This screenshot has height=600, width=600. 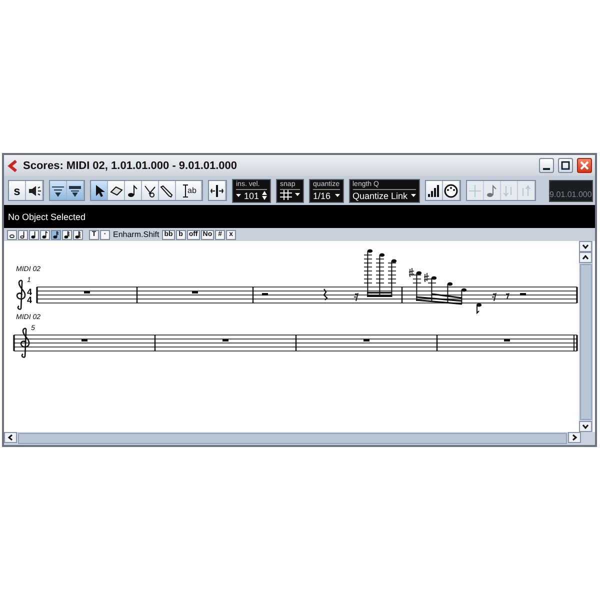 What do you see at coordinates (189, 190) in the screenshot?
I see `tool-button: ab` at bounding box center [189, 190].